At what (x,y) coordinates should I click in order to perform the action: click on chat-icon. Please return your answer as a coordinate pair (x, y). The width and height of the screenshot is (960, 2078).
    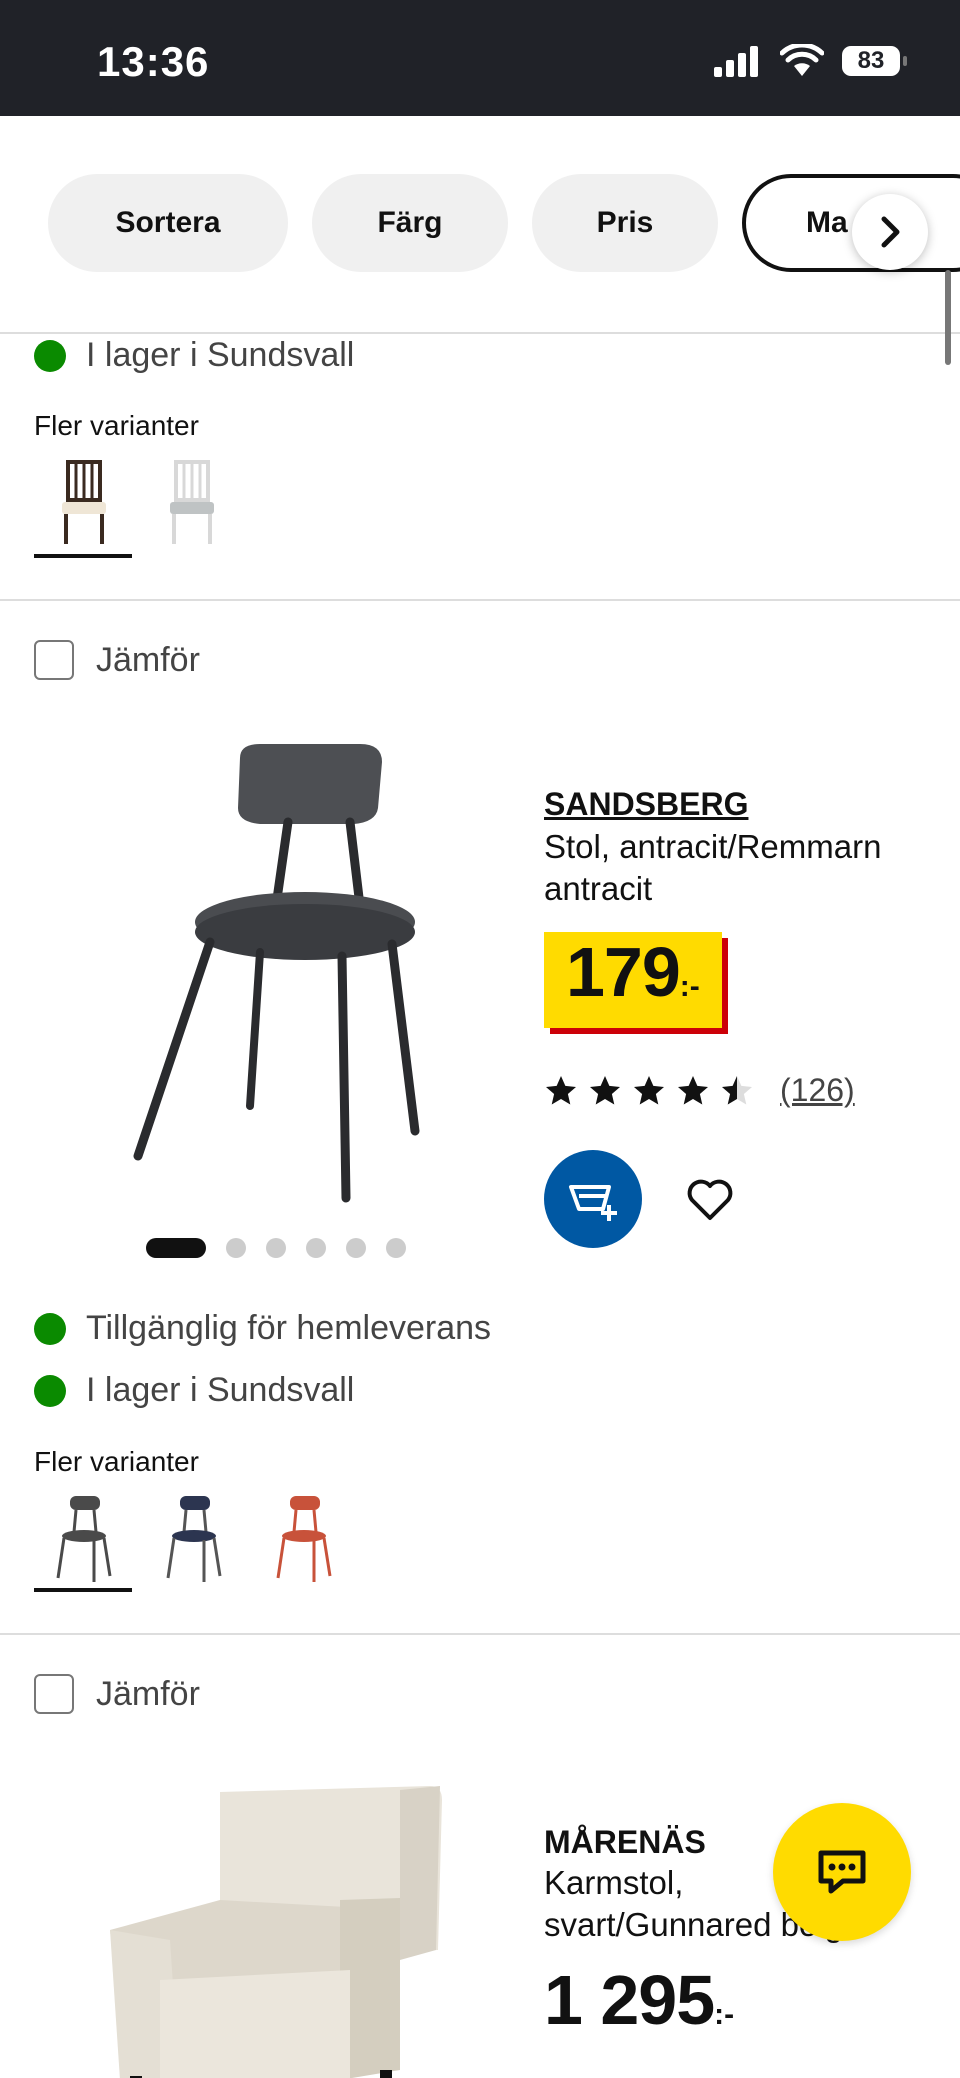
    Looking at the image, I should click on (842, 1872).